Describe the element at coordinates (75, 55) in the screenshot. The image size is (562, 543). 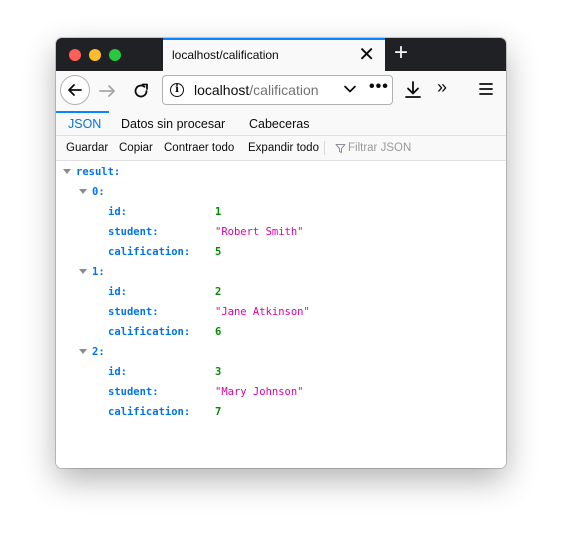
I see `window-close-button` at that location.